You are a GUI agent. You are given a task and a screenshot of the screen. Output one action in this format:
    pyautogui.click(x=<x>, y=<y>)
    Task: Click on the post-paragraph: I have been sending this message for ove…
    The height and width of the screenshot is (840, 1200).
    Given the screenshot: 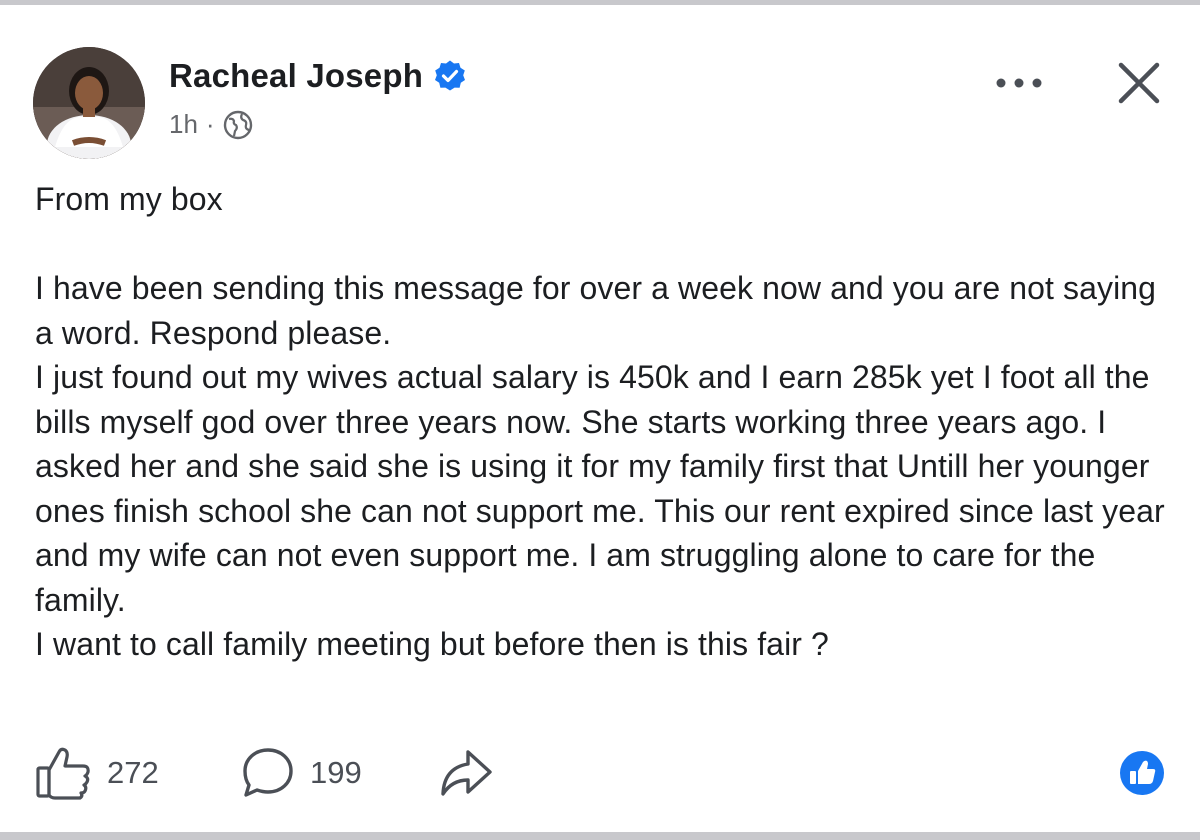 What is the action you would take?
    pyautogui.click(x=596, y=310)
    